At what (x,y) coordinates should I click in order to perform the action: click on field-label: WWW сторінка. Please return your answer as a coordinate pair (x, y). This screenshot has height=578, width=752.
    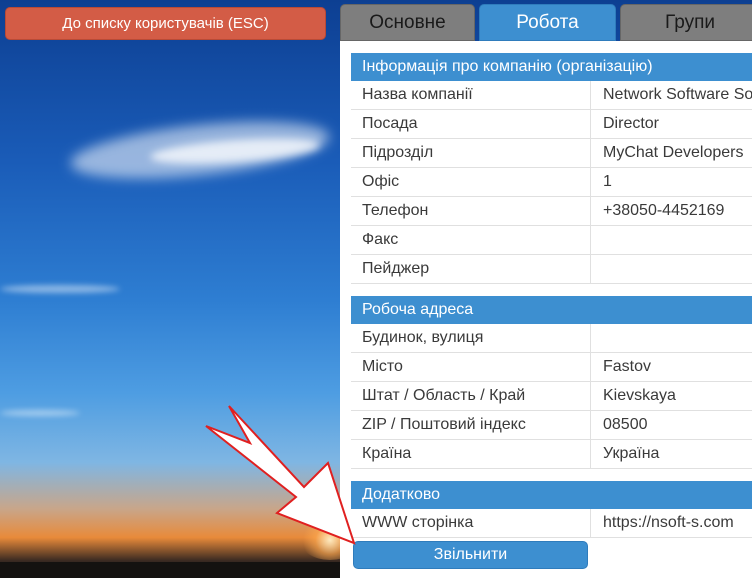
    Looking at the image, I should click on (418, 522).